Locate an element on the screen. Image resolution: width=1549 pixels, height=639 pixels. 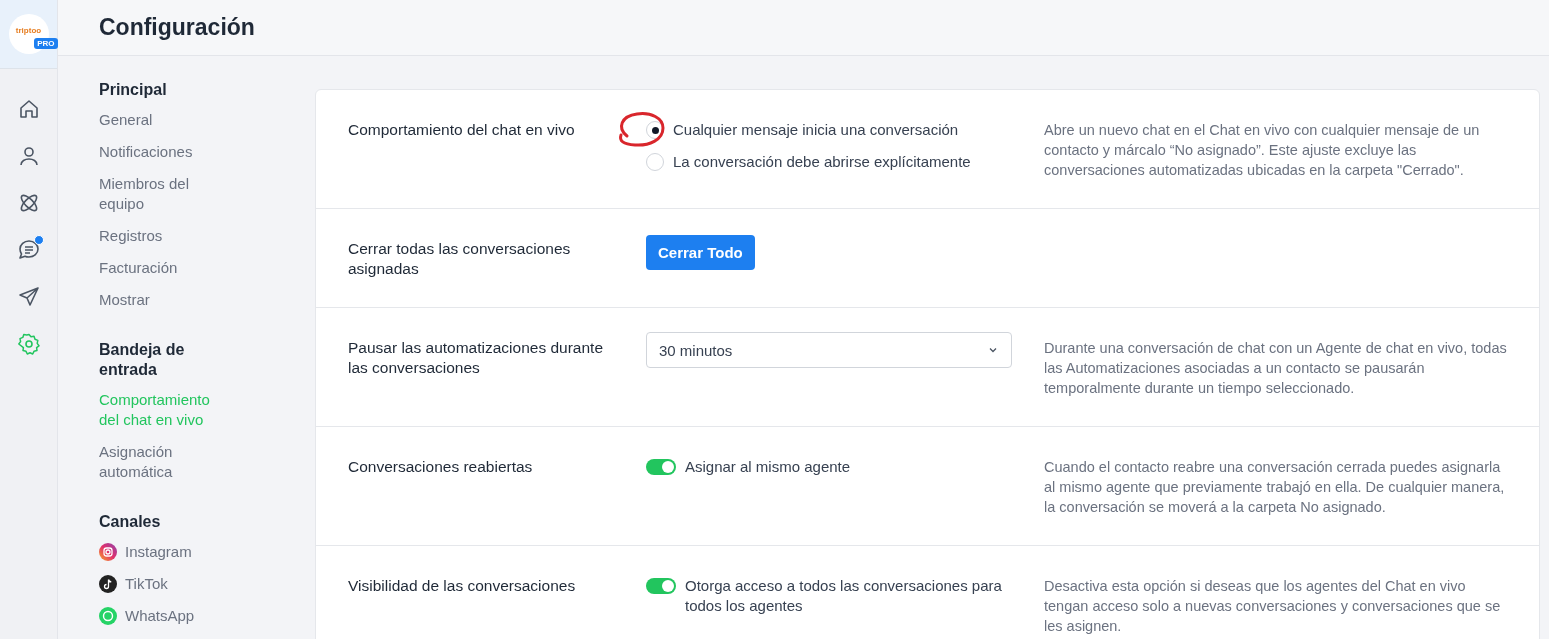
radio-option: La conversación debe abrirse explícitamente is located at coordinates (829, 162).